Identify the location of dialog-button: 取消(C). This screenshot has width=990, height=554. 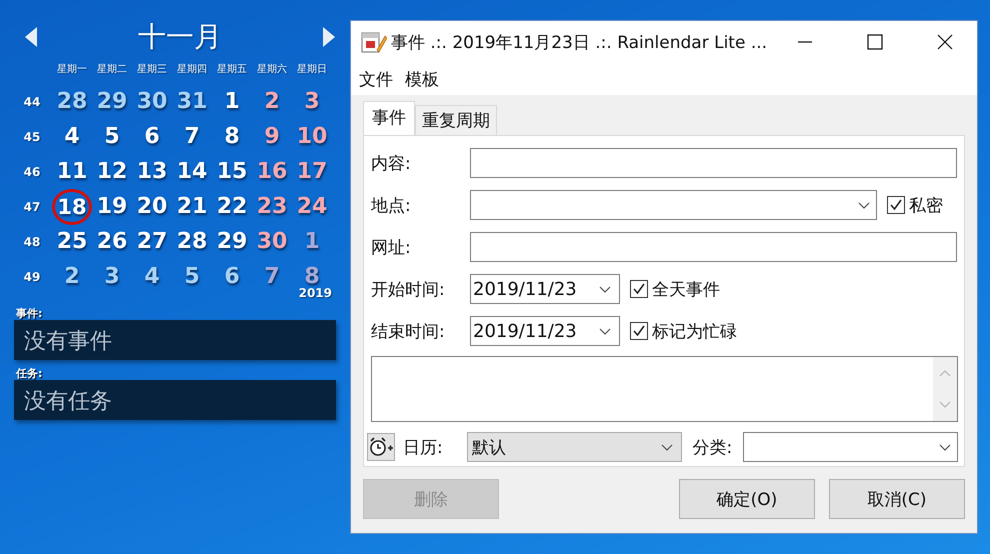
(897, 499).